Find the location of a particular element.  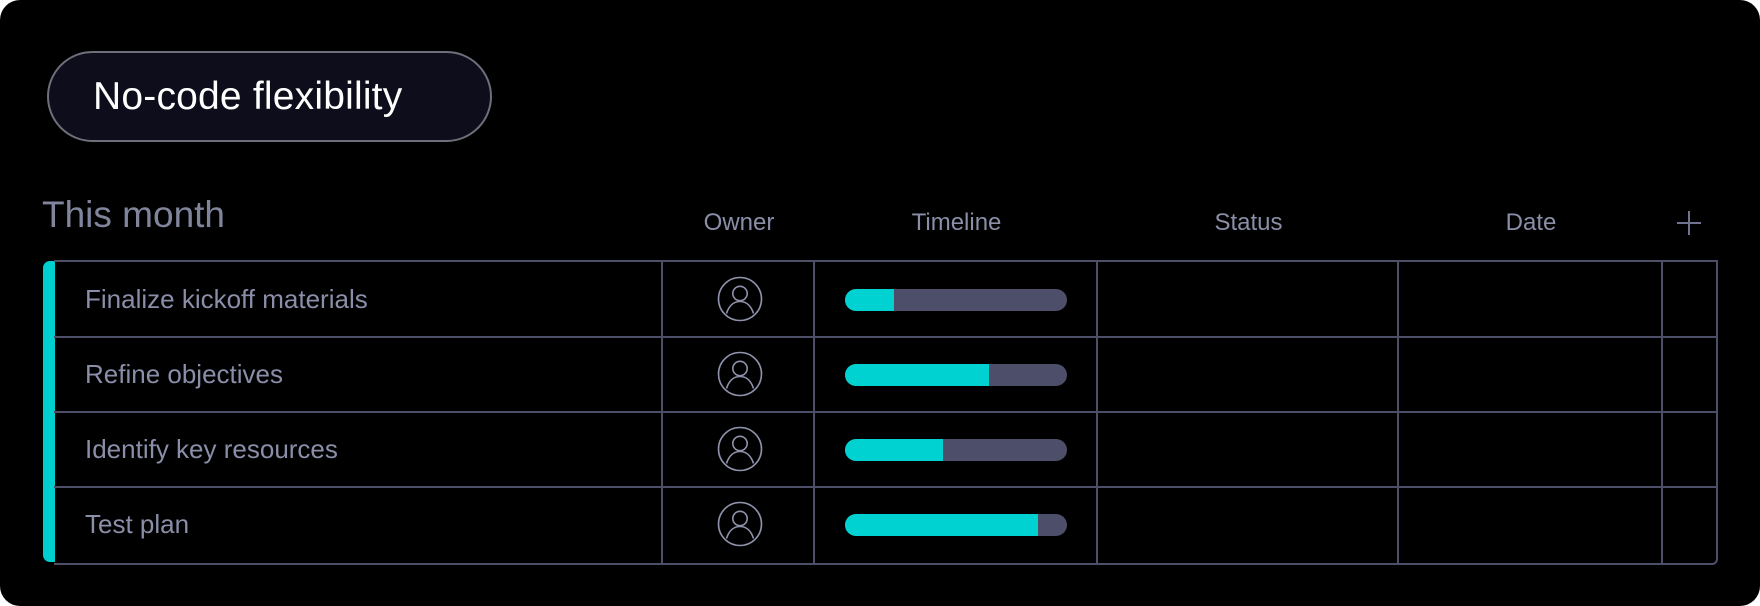

table-row: Identify key resources is located at coordinates (885, 449).